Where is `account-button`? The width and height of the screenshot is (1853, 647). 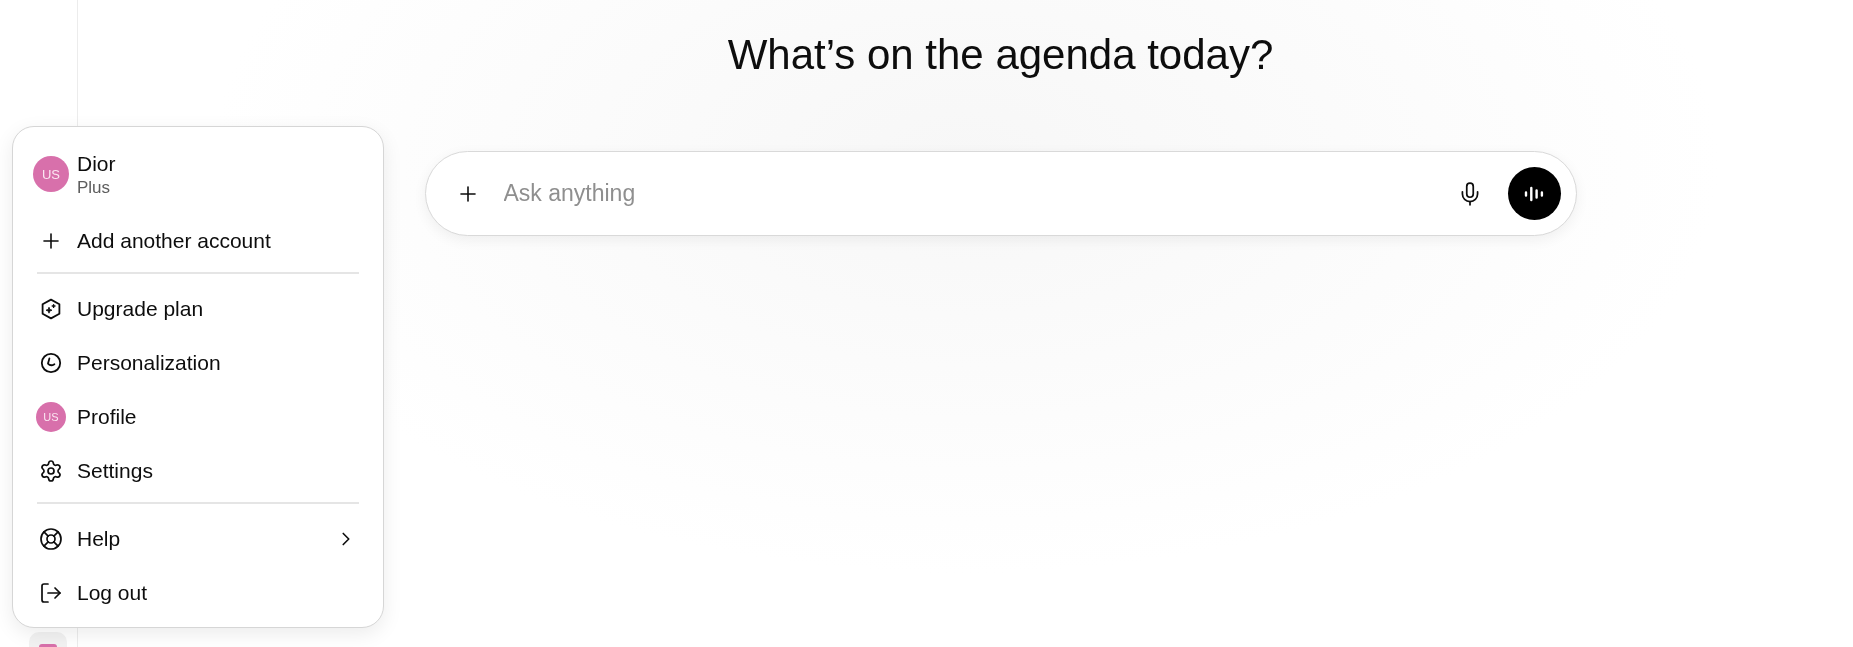 account-button is located at coordinates (48, 639).